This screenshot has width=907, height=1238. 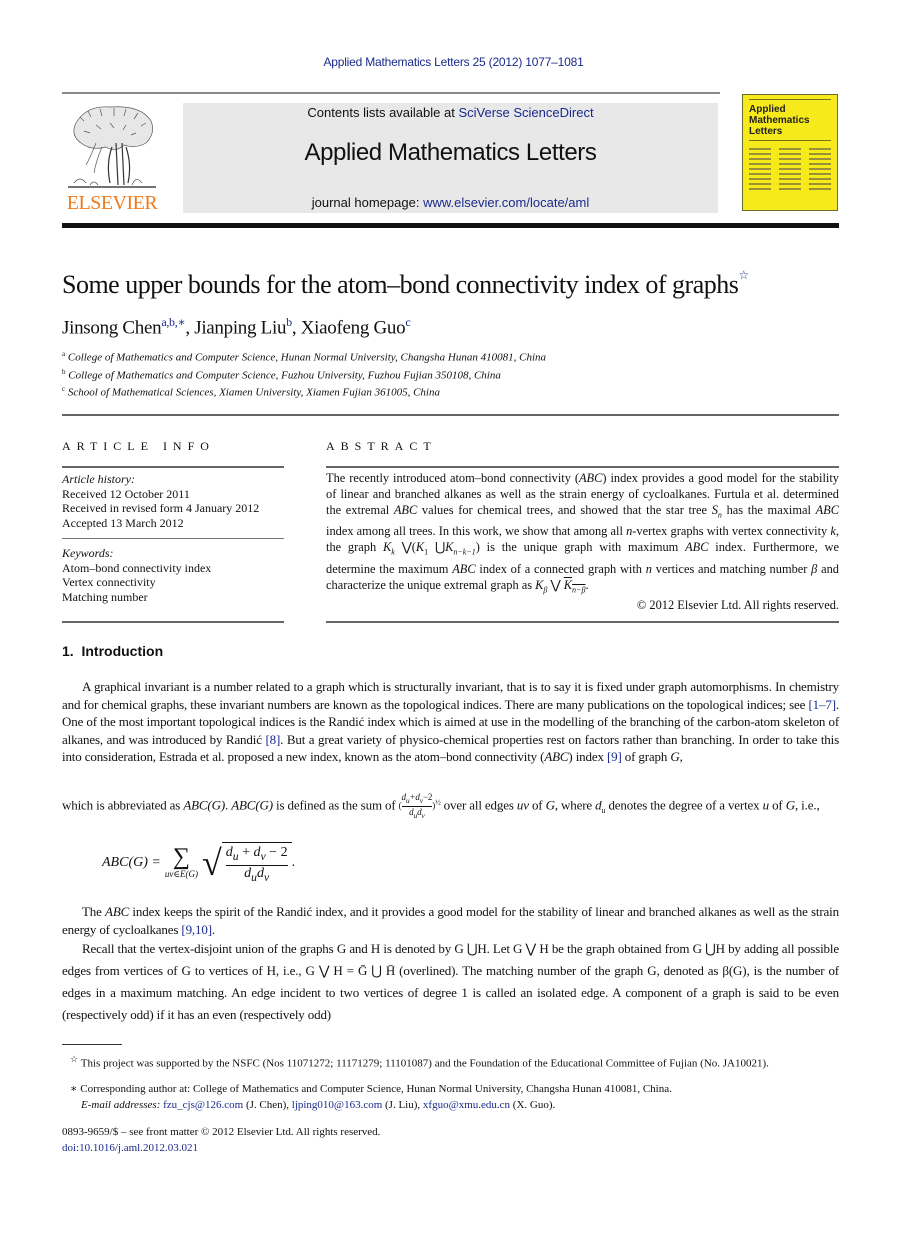 What do you see at coordinates (64, 354) in the screenshot?
I see `affiliation-mark: a` at bounding box center [64, 354].